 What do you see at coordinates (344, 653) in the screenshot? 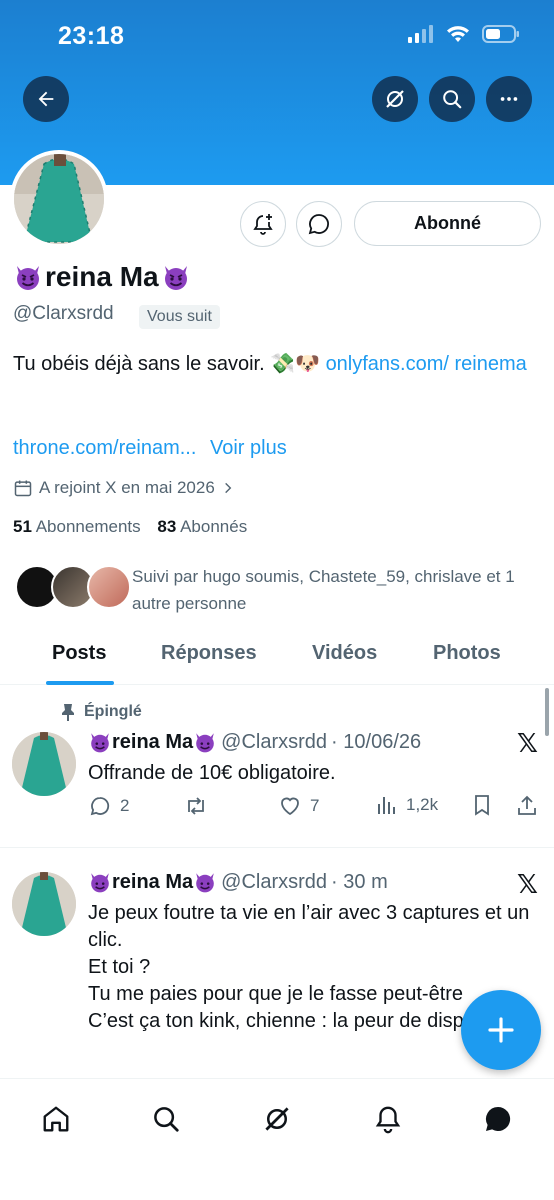
I see `tab-videos: Vidéos` at bounding box center [344, 653].